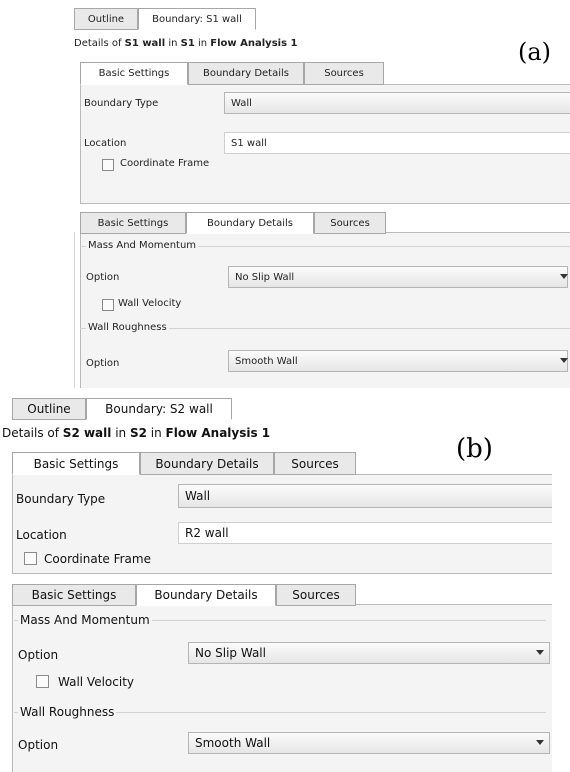 The height and width of the screenshot is (772, 570). Describe the element at coordinates (202, 43) in the screenshot. I see `details-in-2: in` at that location.